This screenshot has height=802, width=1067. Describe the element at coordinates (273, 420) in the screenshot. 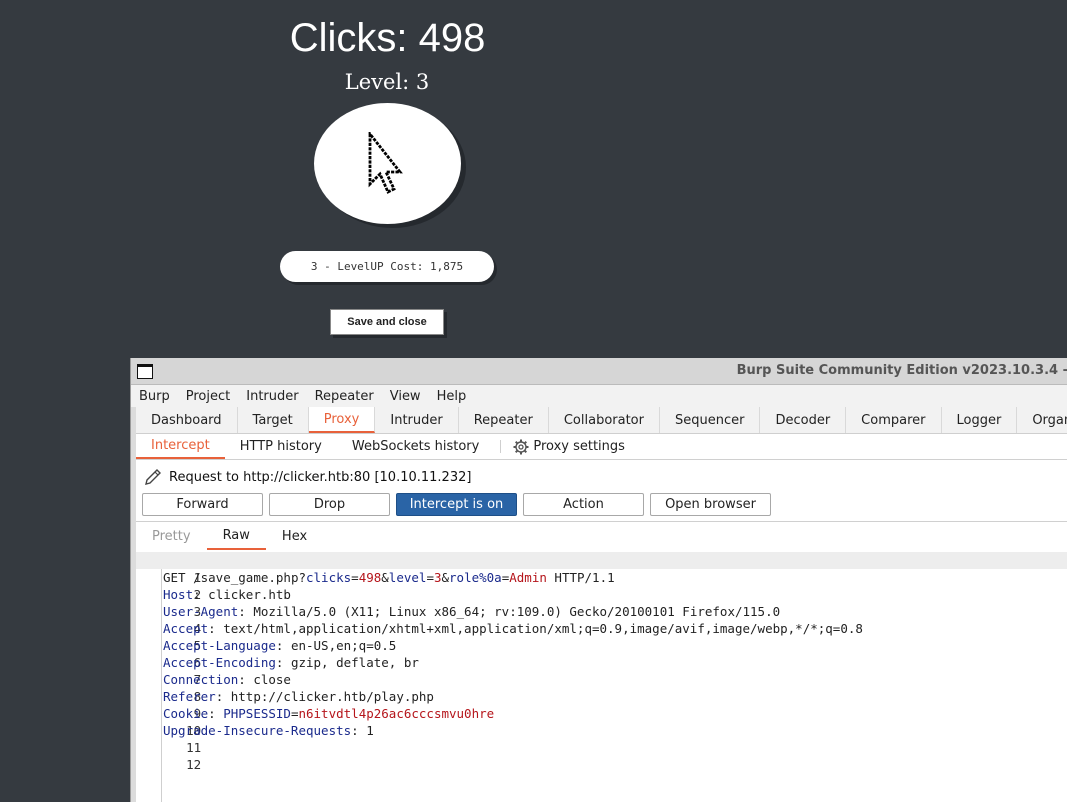

I see `tab-target: Target` at that location.